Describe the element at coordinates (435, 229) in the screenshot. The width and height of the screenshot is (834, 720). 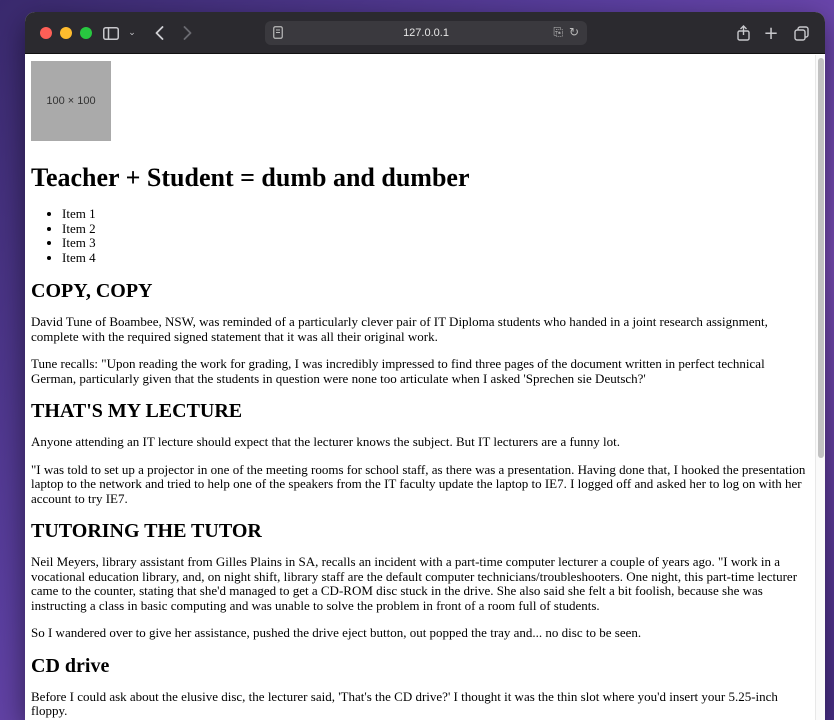
I see `list-item: Item 2` at that location.